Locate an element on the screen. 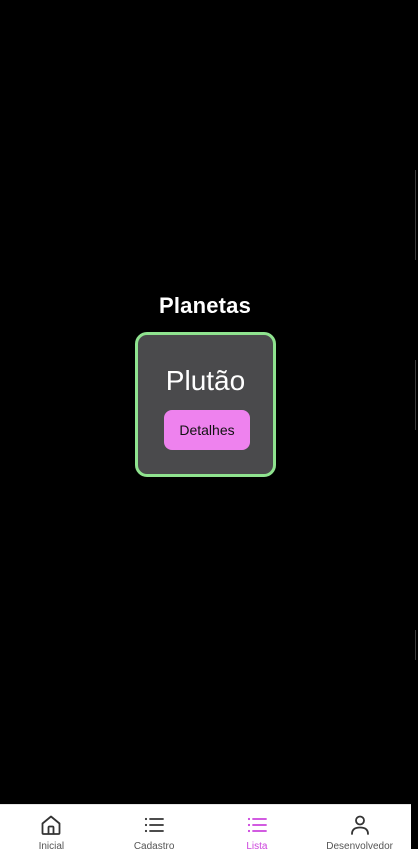  tab-cadastro: Cadastro is located at coordinates (154, 827).